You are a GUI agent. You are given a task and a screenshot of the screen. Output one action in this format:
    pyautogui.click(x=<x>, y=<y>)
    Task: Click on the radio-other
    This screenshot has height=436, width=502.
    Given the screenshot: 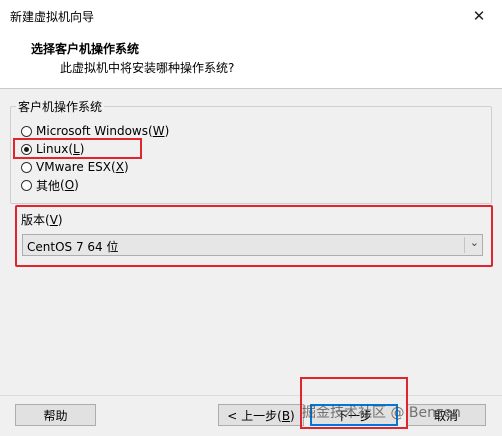 What is the action you would take?
    pyautogui.click(x=26, y=185)
    